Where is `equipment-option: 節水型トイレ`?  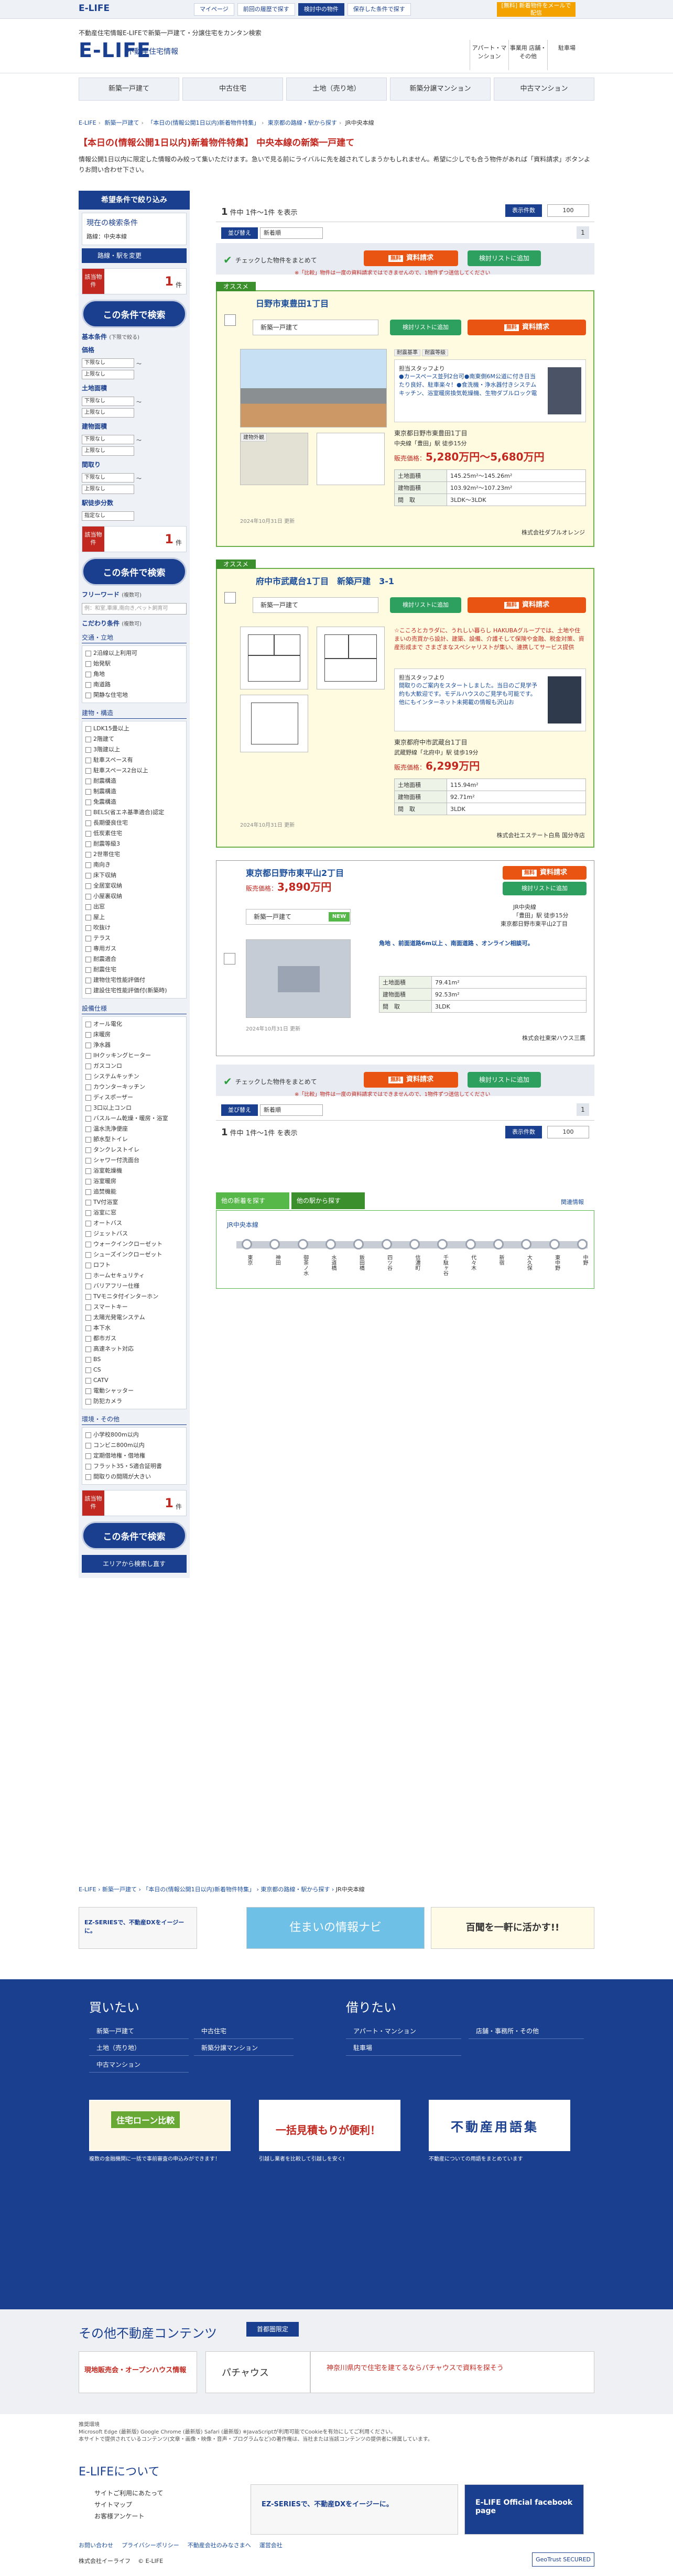 equipment-option: 節水型トイレ is located at coordinates (134, 1139).